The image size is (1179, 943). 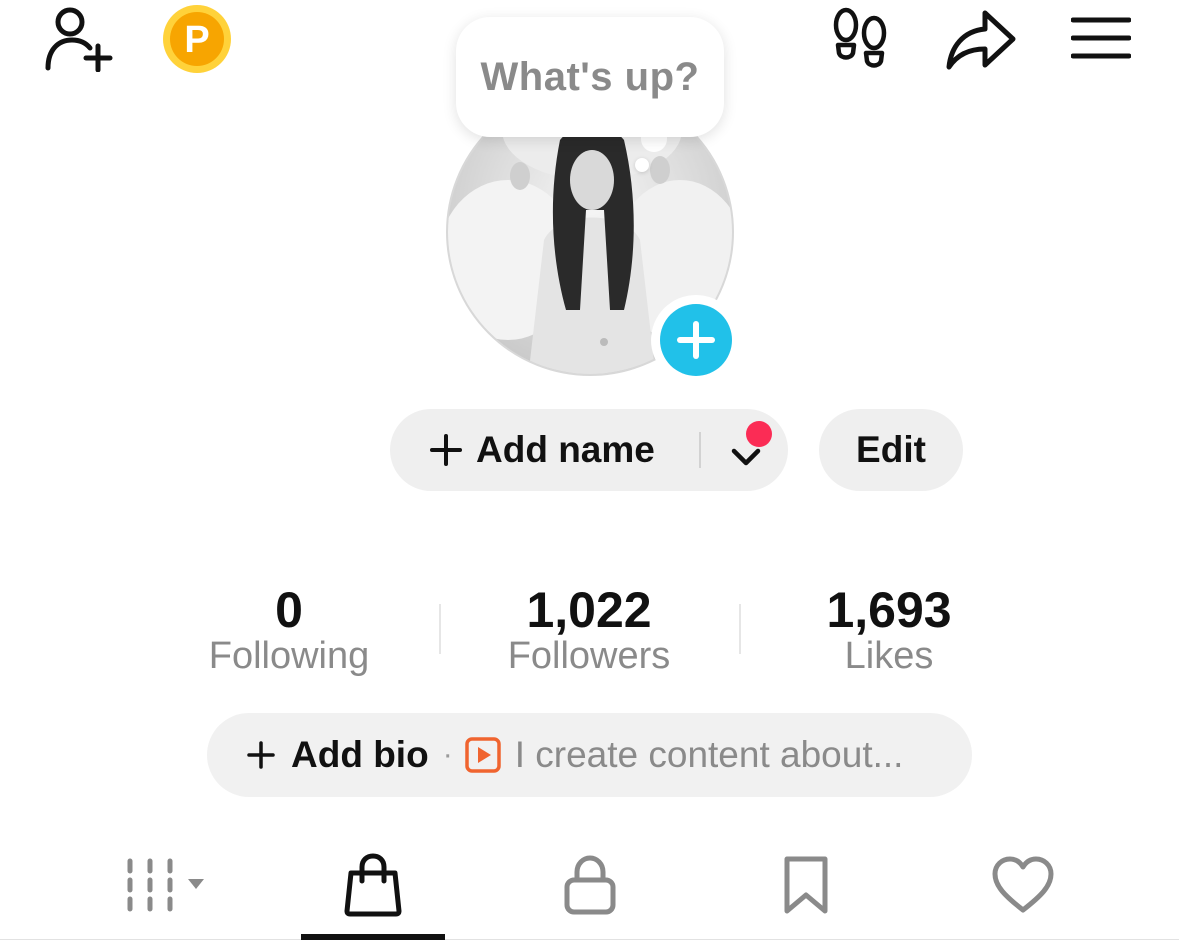 I want to click on stat-followers: 1,022 Followers, so click(x=589, y=629).